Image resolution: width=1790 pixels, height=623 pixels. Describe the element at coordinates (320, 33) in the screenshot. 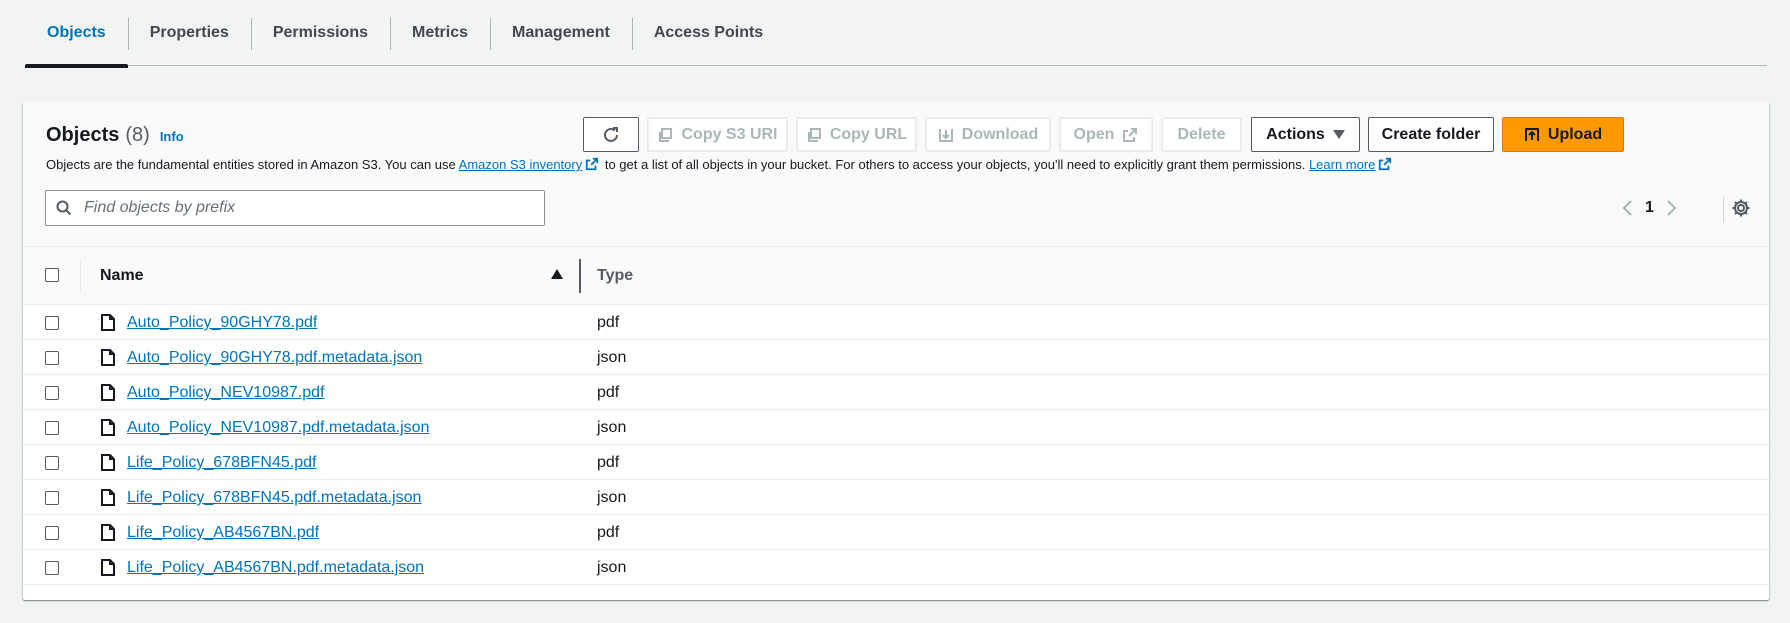

I see `tab-permissions: Permissions` at that location.